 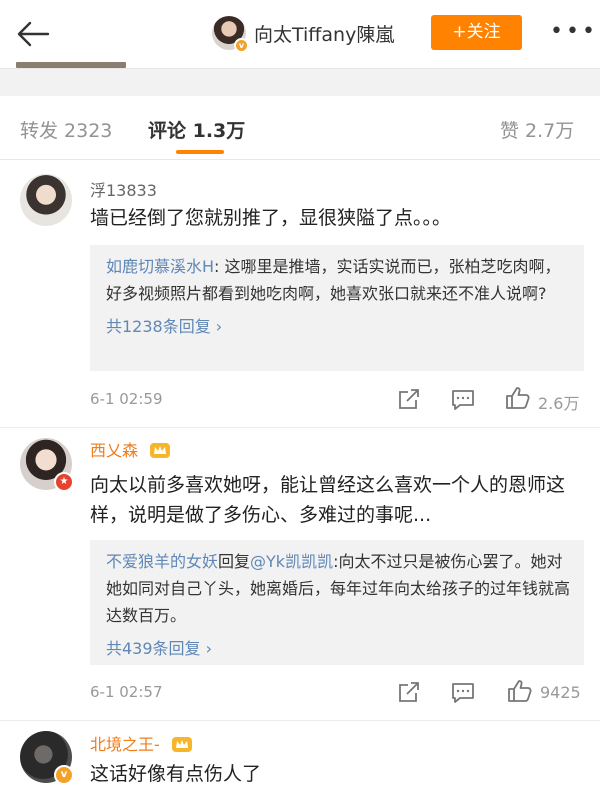 I want to click on comment-text: 墙已经倒了您就别推了，显很狭隘了点。。。, so click(x=271, y=218).